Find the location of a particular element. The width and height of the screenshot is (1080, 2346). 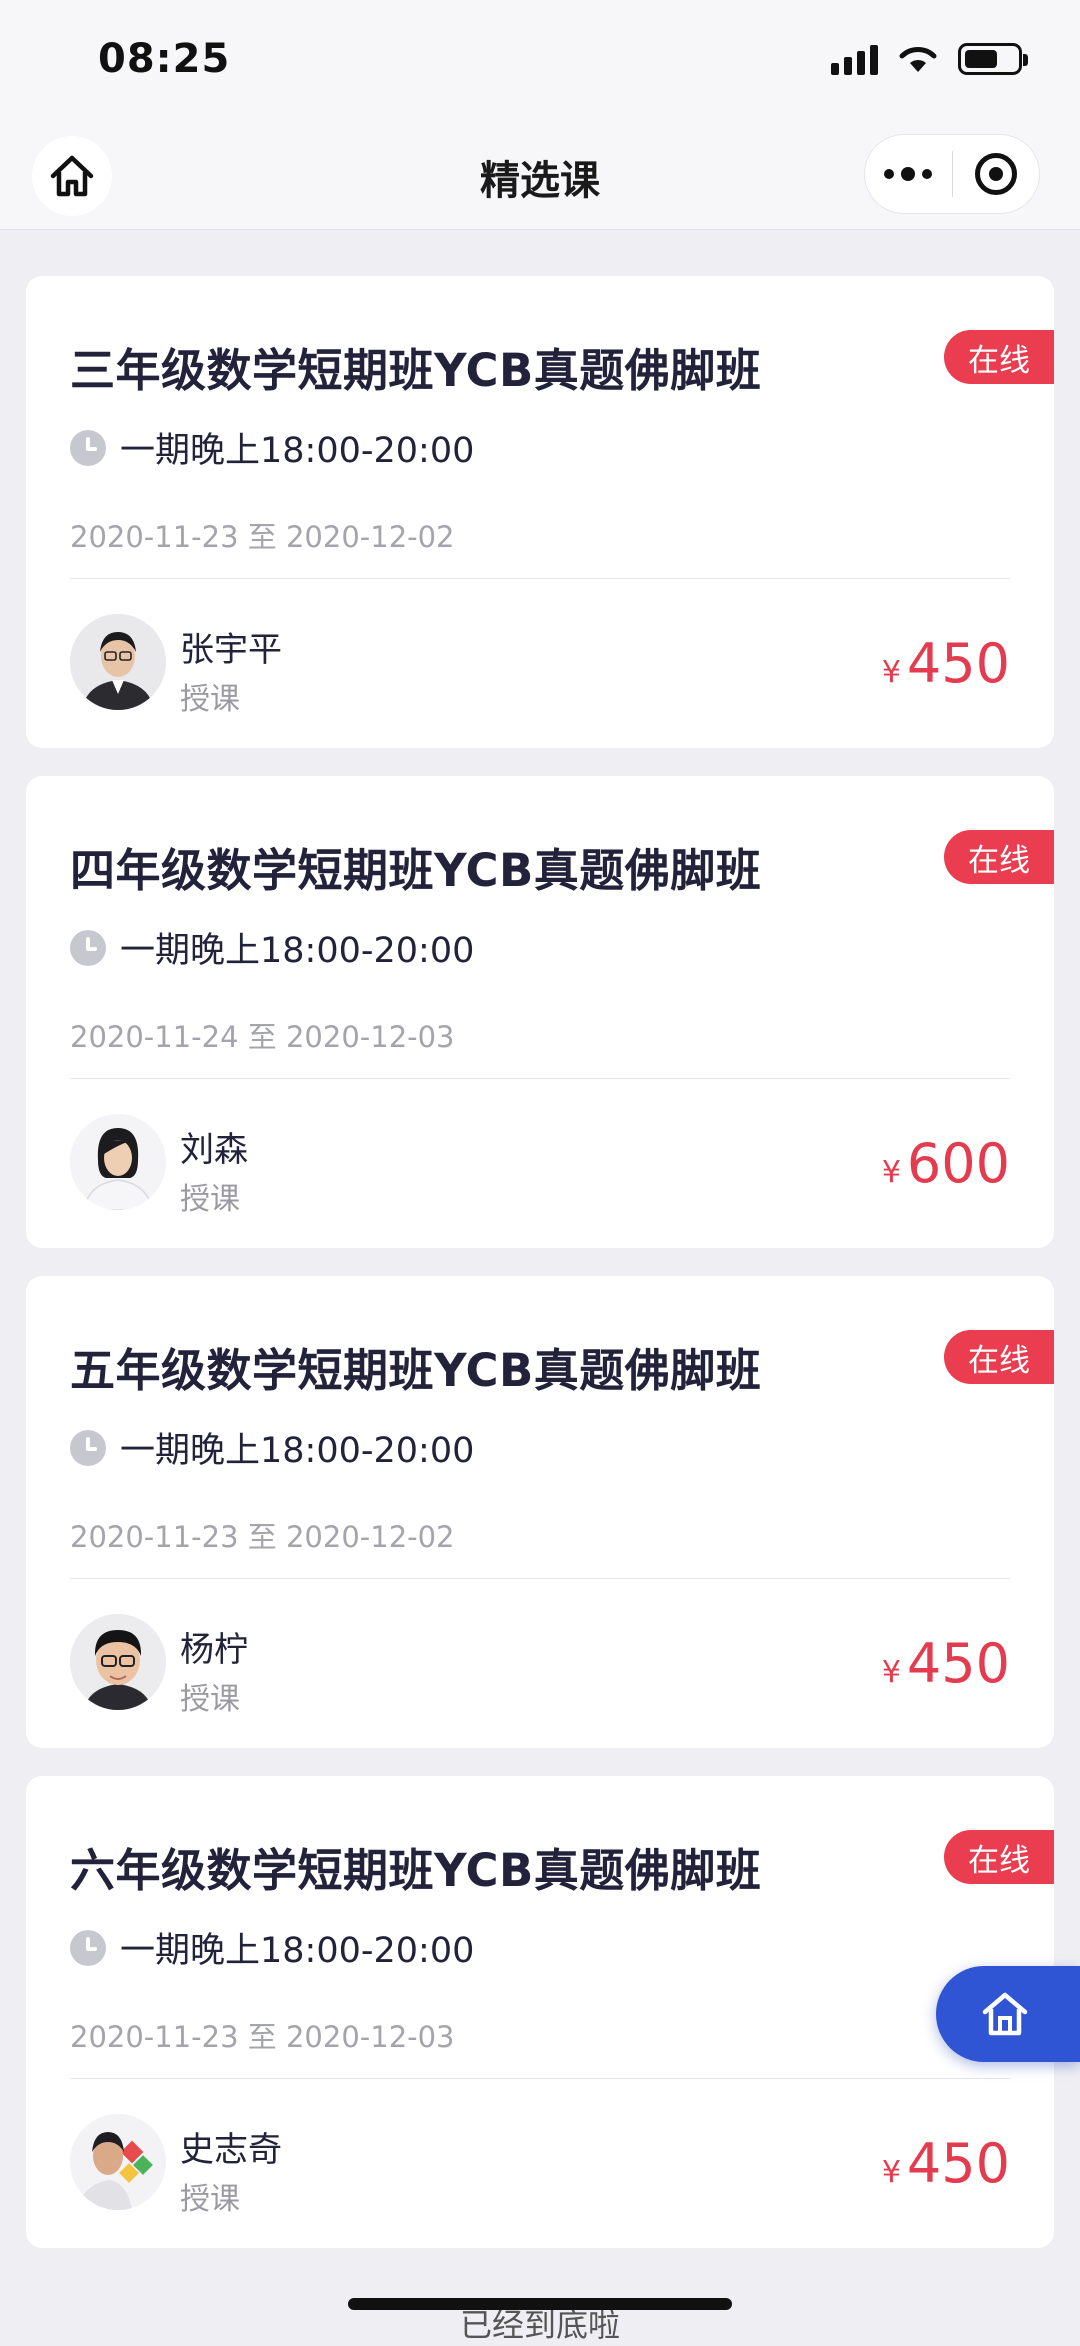

cellular-signal-icon is located at coordinates (854, 59).